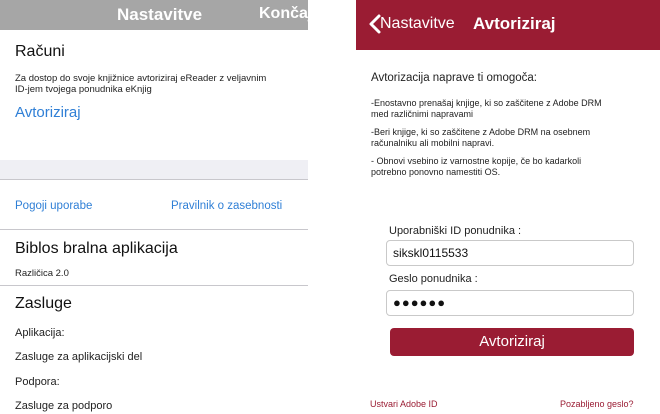 Image resolution: width=660 pixels, height=414 pixels. What do you see at coordinates (48, 112) in the screenshot?
I see `authorize-link: Avtoriziraj` at bounding box center [48, 112].